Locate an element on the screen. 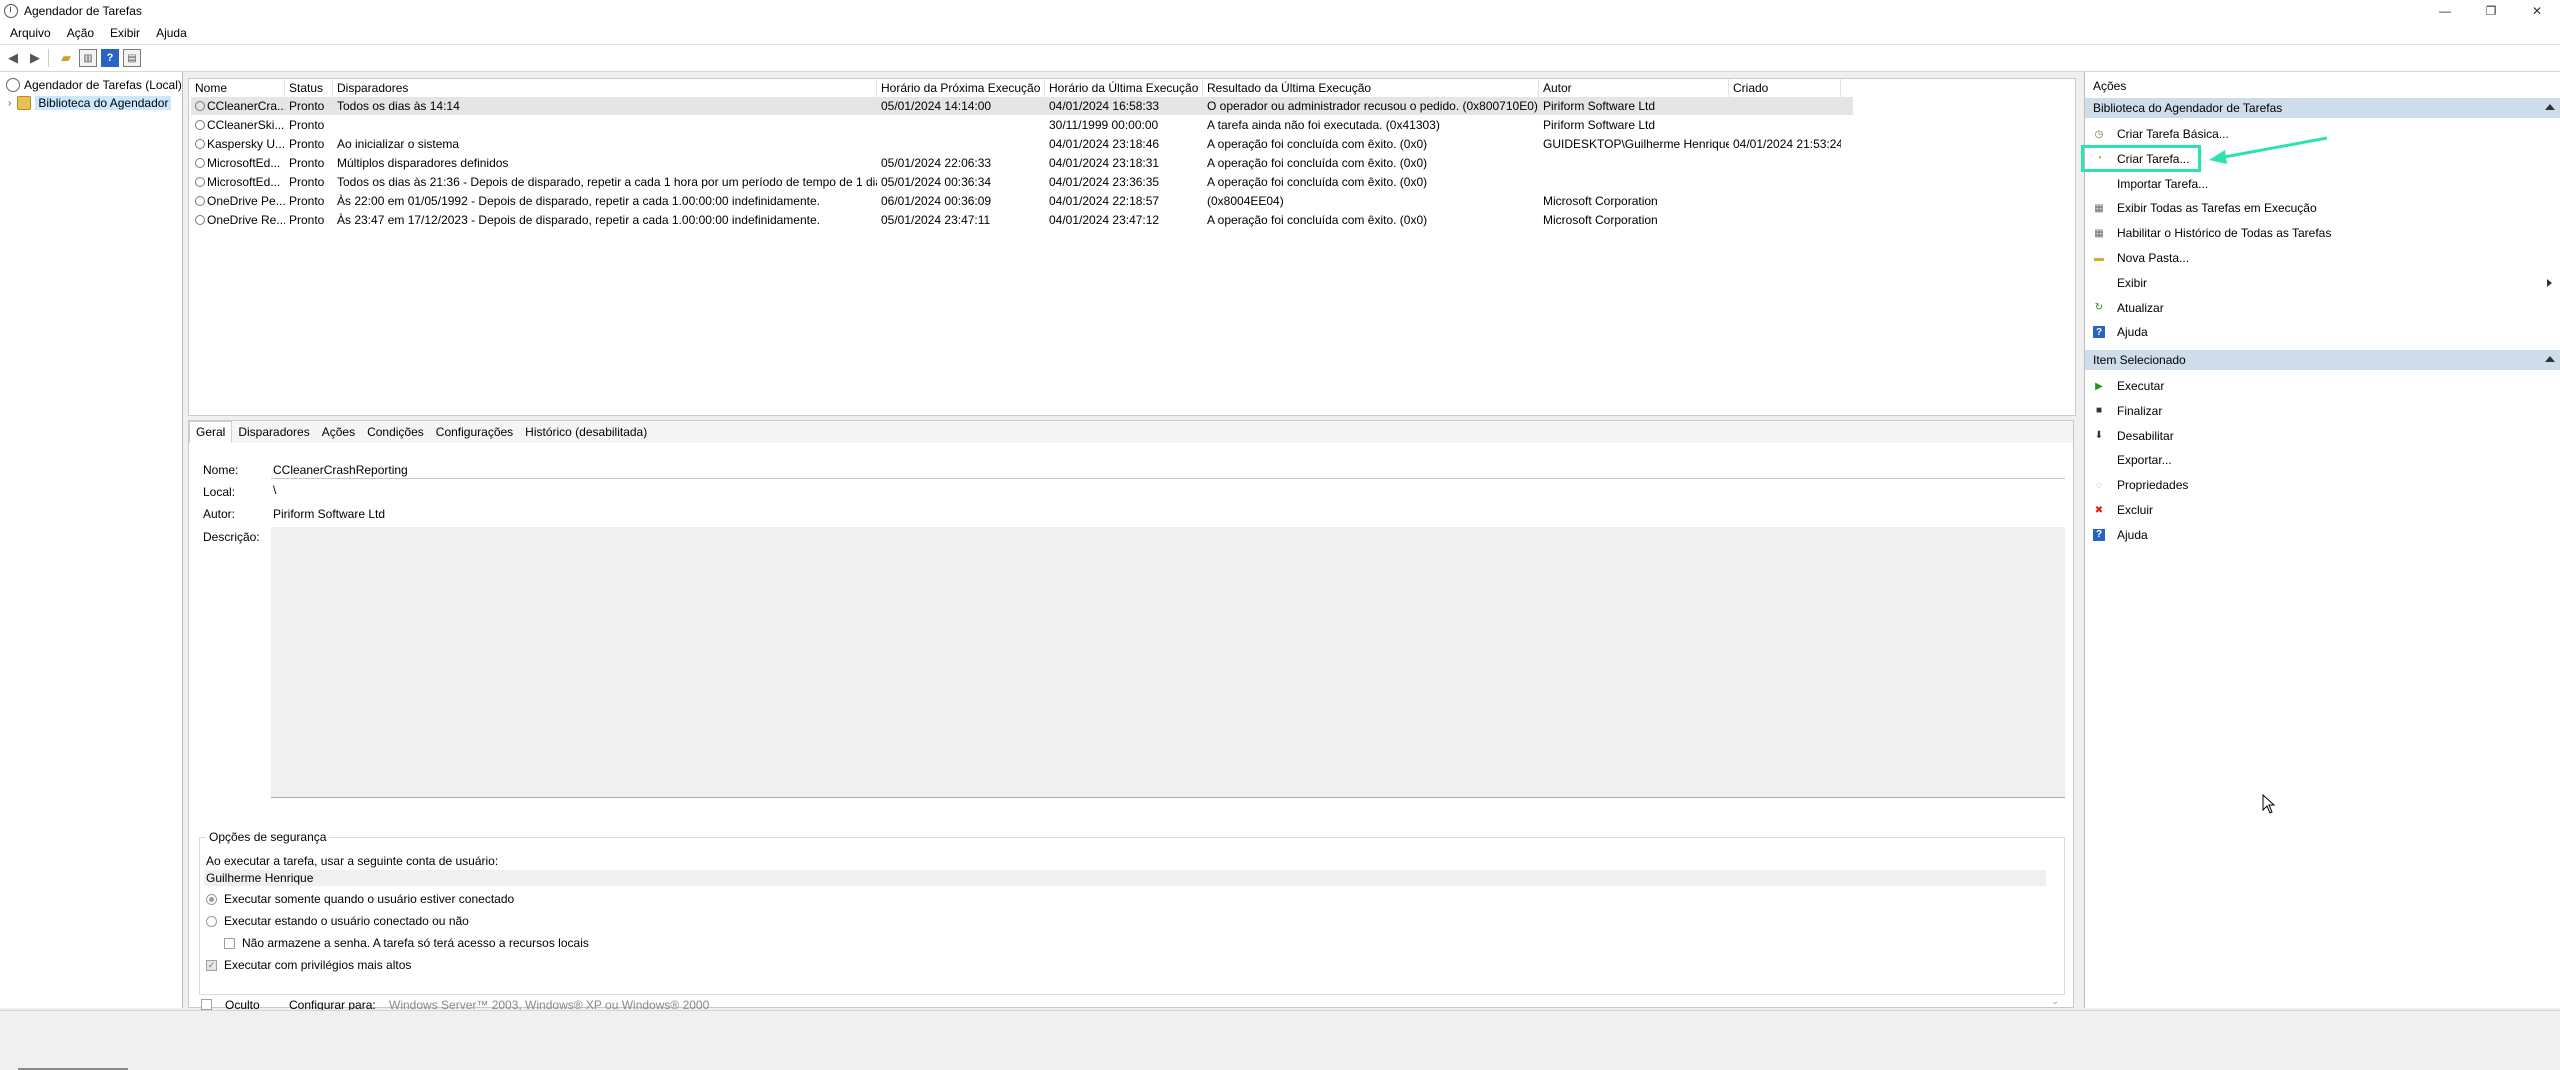 This screenshot has width=2560, height=1070. table-cell-text: 04/01/2024 23:18:31 is located at coordinates (1104, 163).